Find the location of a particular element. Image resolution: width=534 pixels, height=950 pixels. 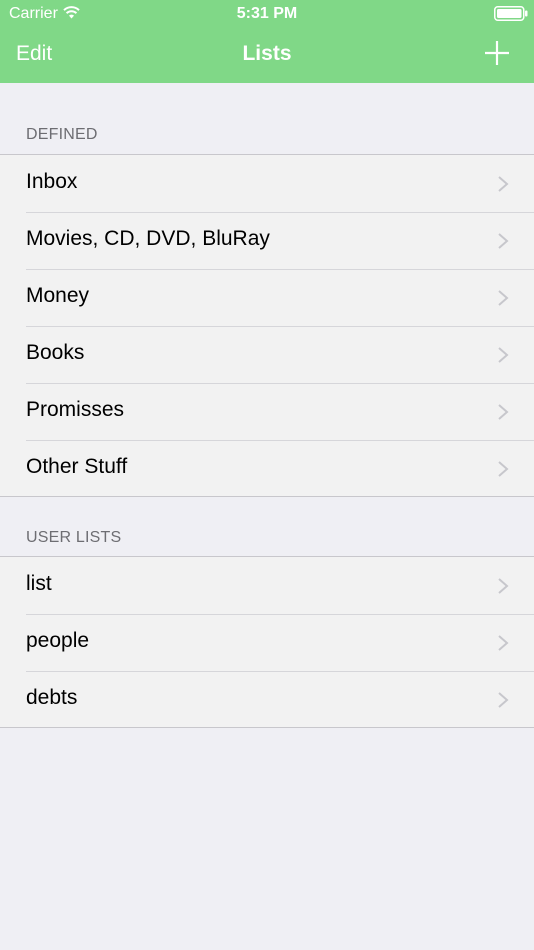

list-item: Movies, CD, DVD, BluRay is located at coordinates (267, 239).